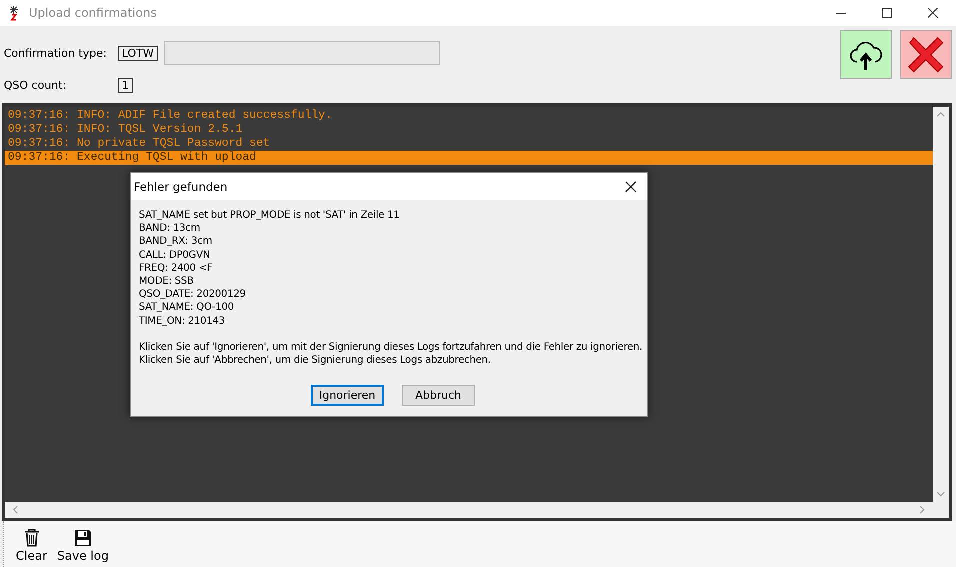  Describe the element at coordinates (187, 308) in the screenshot. I see `error-detail: SAT_NAME: QO-100` at that location.